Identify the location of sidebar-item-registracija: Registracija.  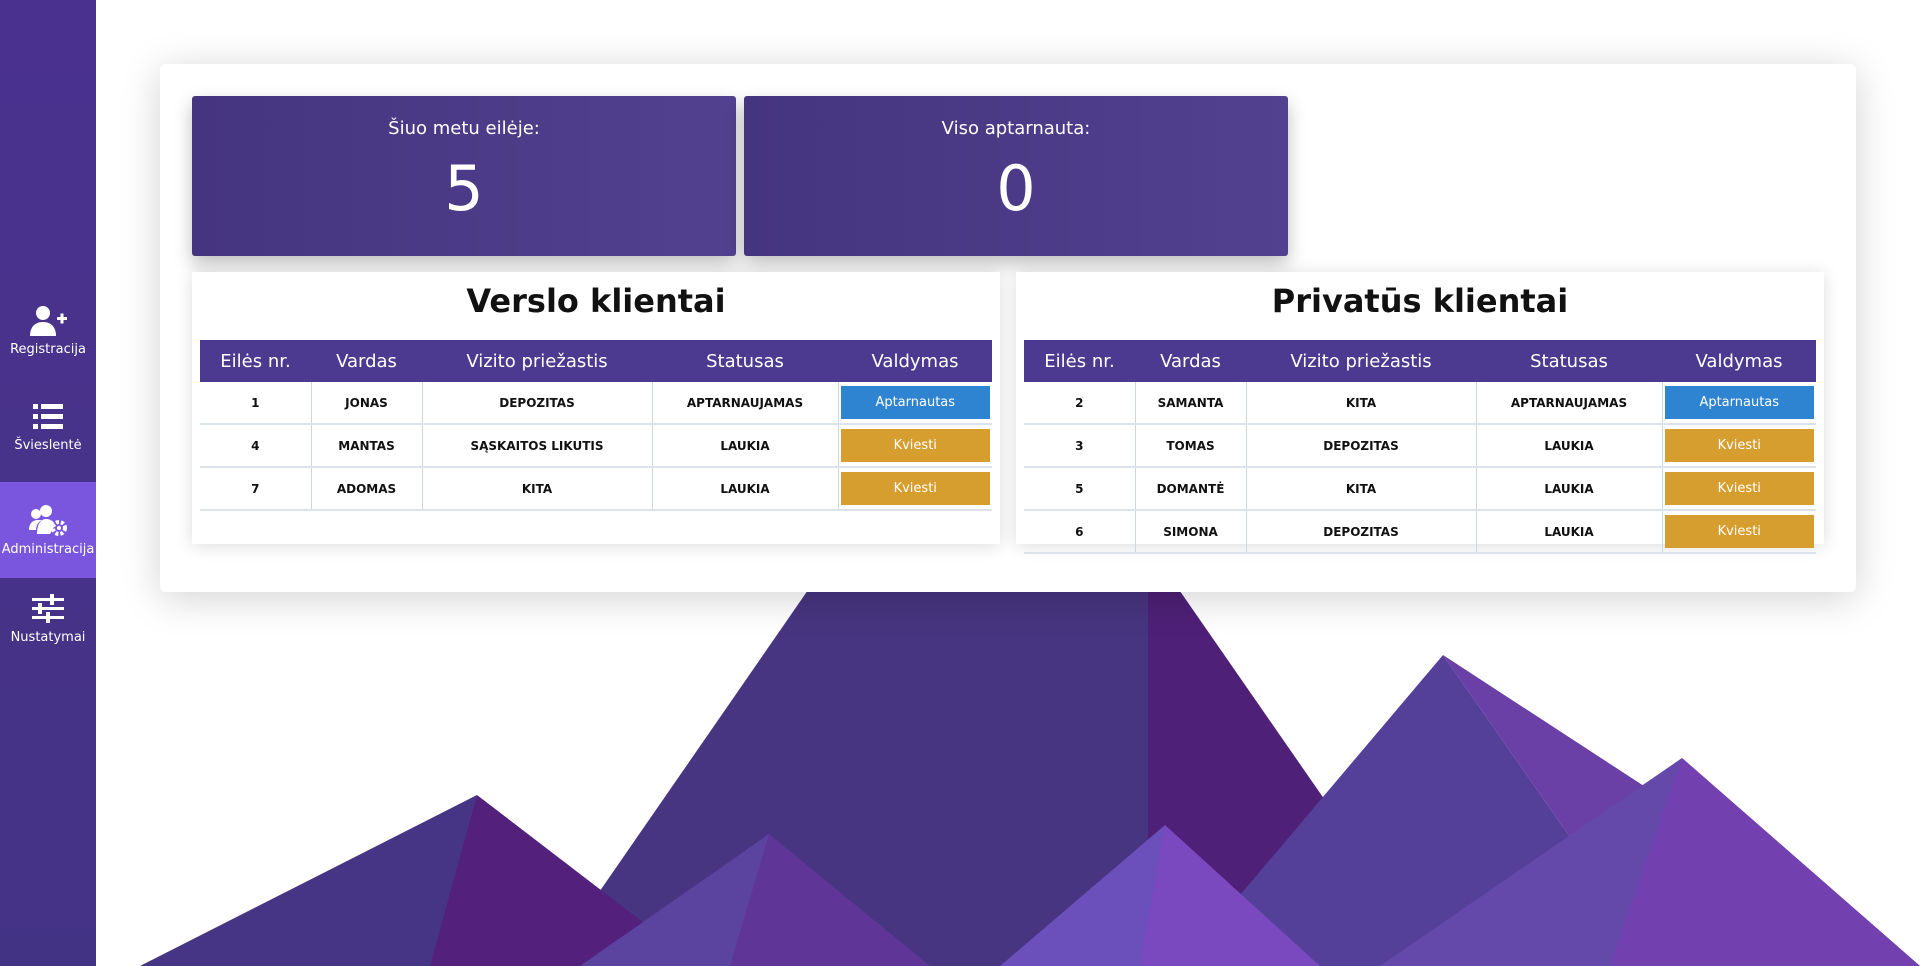
(48, 330).